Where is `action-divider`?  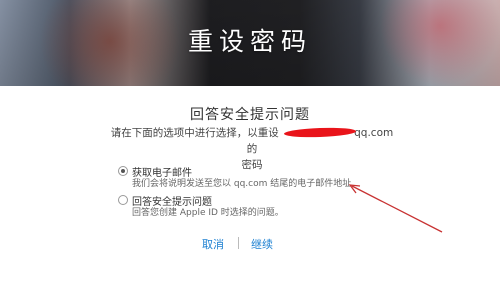
action-divider is located at coordinates (238, 243).